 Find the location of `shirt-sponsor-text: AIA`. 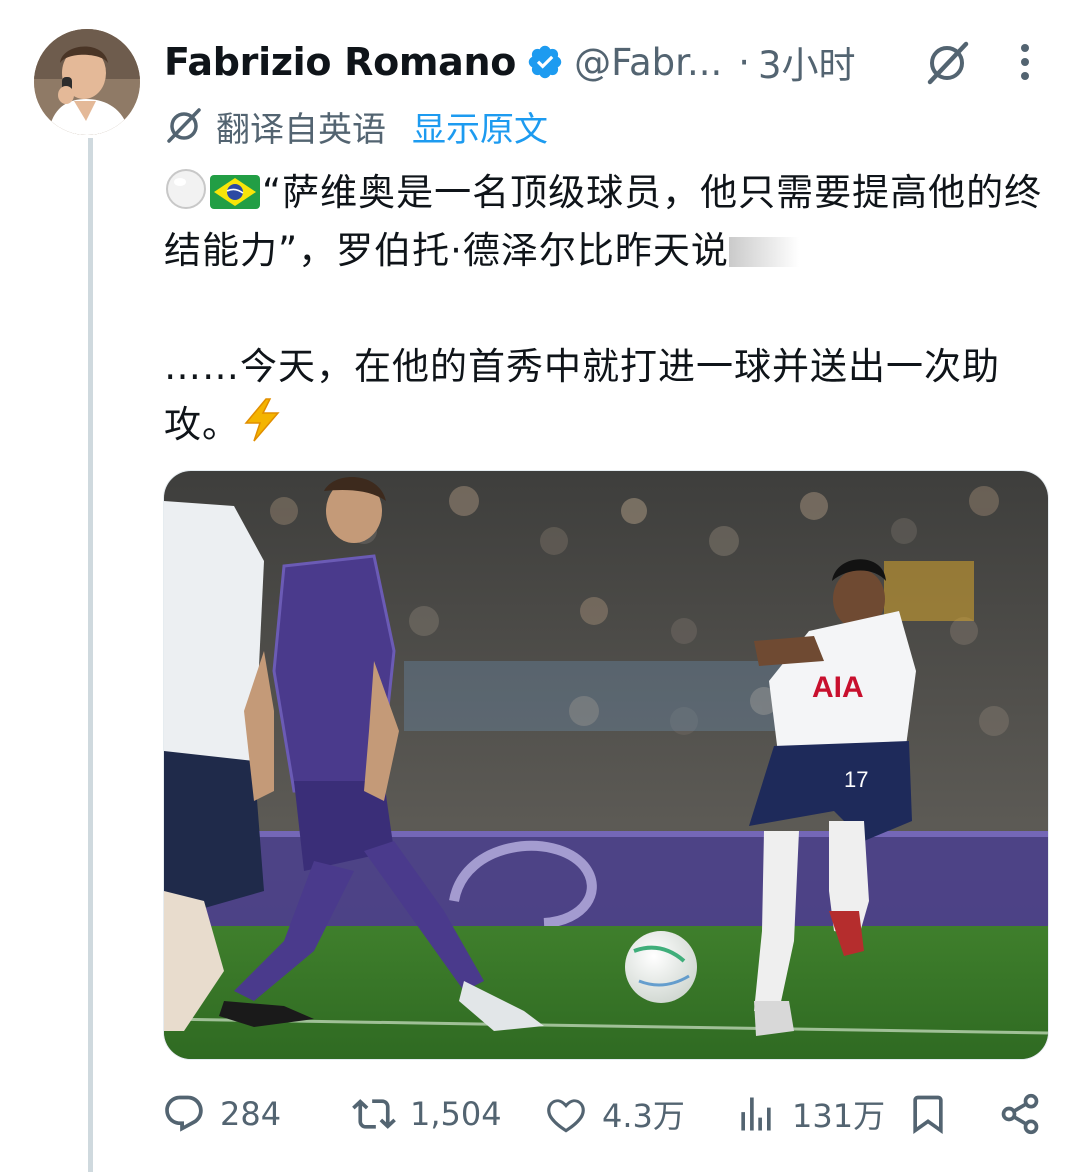

shirt-sponsor-text: AIA is located at coordinates (838, 687).